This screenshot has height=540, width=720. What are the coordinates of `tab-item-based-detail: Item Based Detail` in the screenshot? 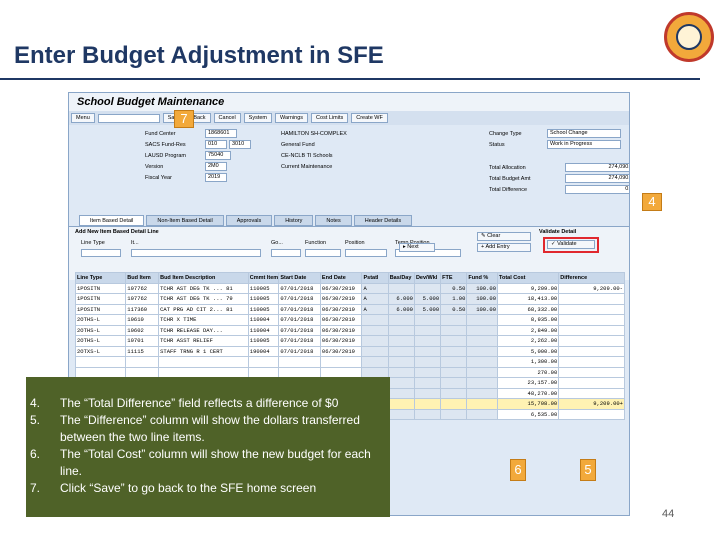 It's located at (112, 220).